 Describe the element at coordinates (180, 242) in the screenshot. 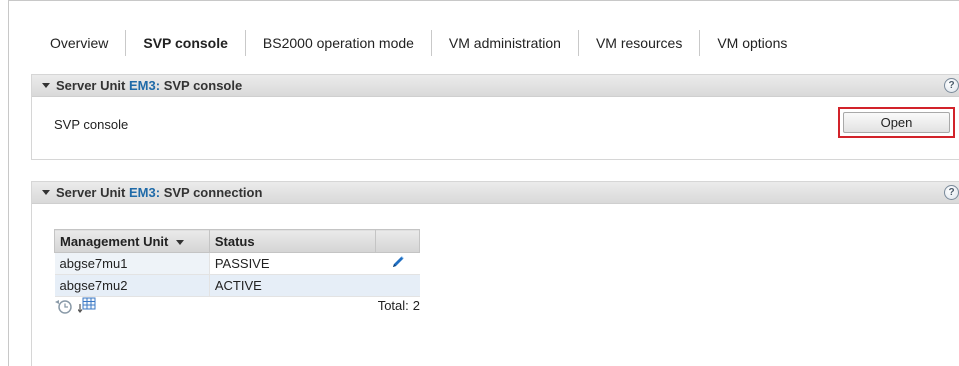

I see `sort-desc-icon` at that location.